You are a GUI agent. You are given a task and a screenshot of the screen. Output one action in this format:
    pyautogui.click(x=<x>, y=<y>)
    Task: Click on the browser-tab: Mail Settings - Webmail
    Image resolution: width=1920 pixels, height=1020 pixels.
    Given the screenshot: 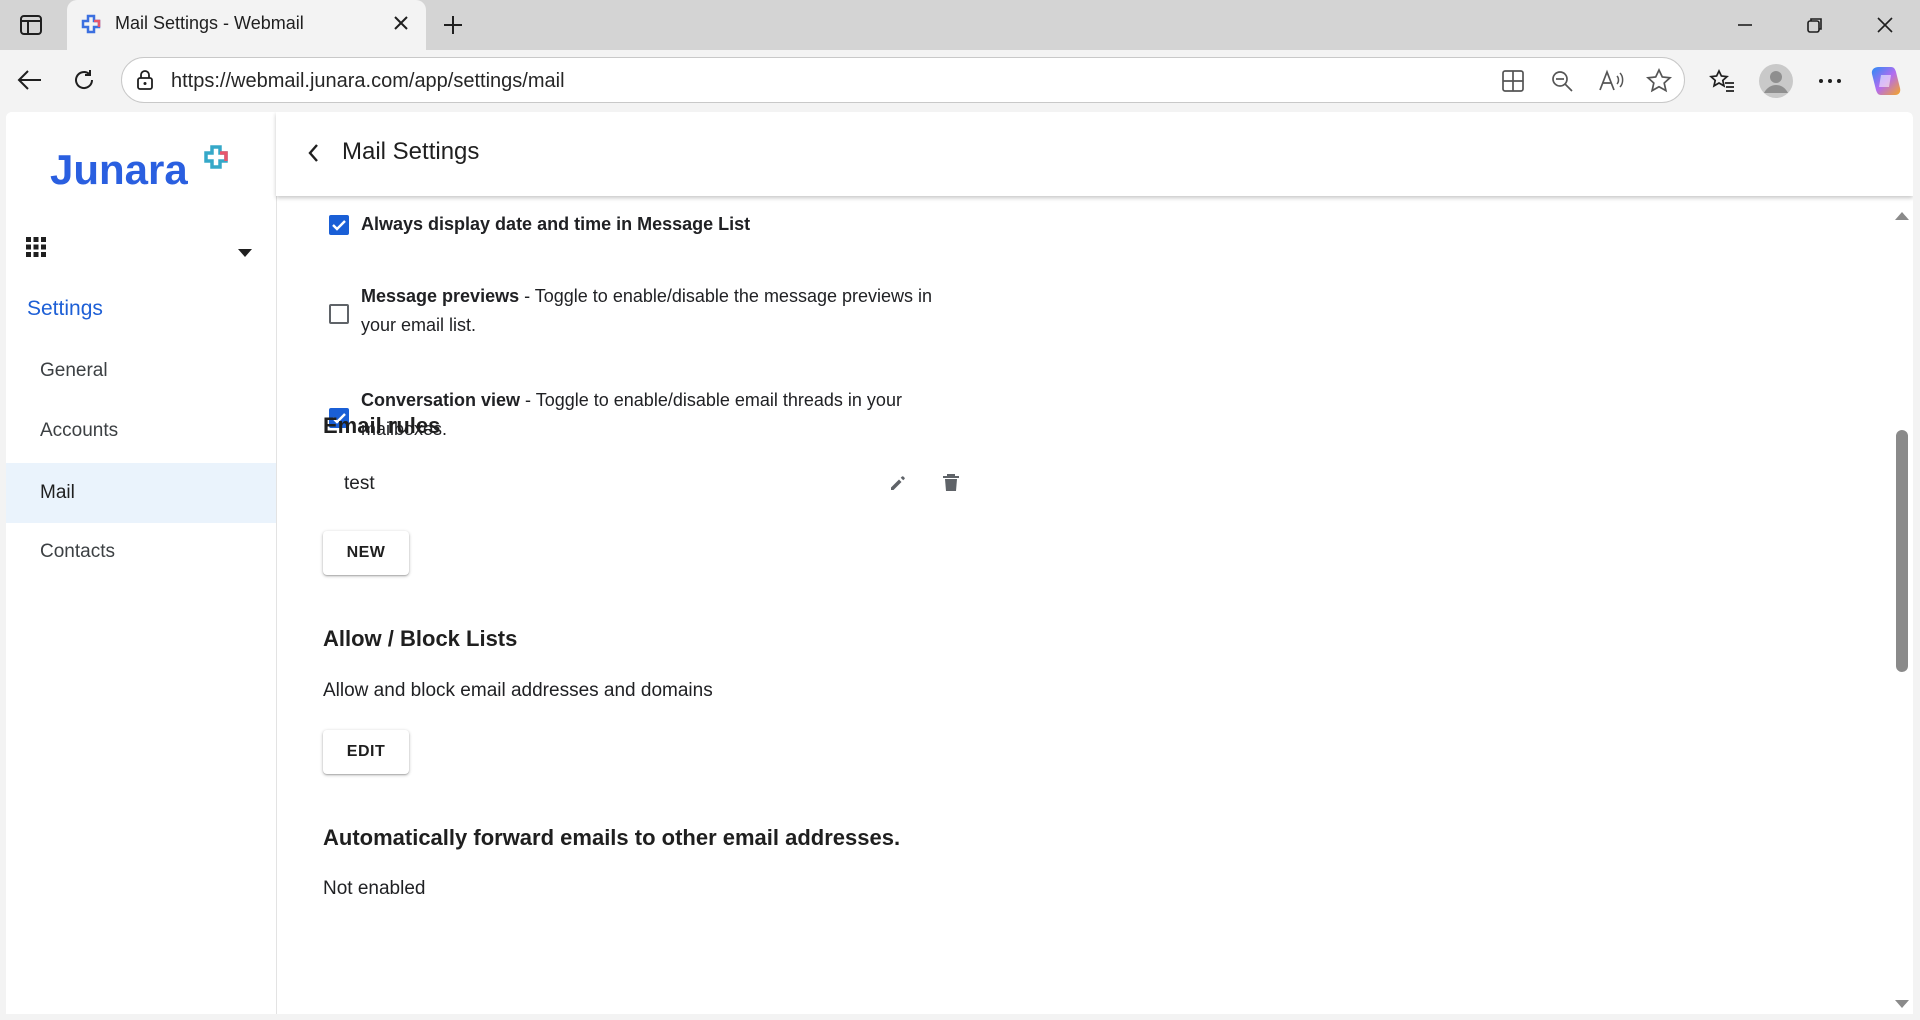 What is the action you would take?
    pyautogui.click(x=246, y=25)
    